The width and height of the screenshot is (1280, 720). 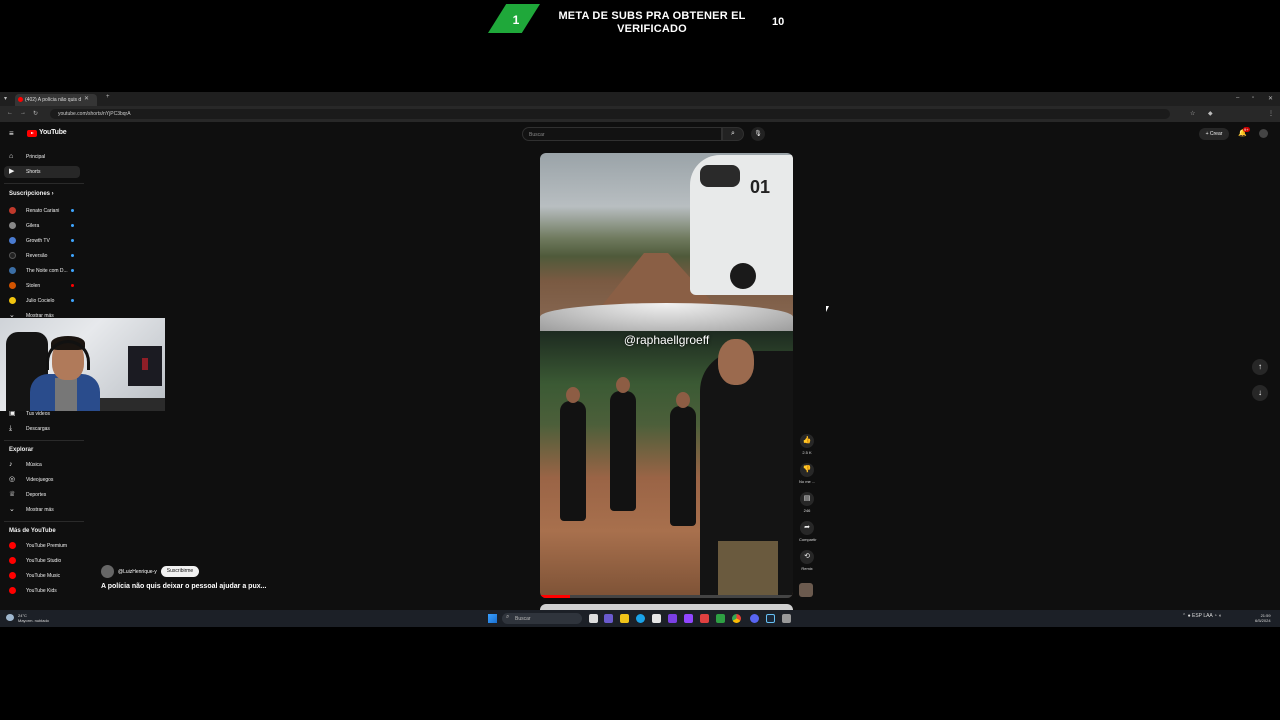 What do you see at coordinates (1244, 132) in the screenshot?
I see `notifications-button: 🔔 9+` at bounding box center [1244, 132].